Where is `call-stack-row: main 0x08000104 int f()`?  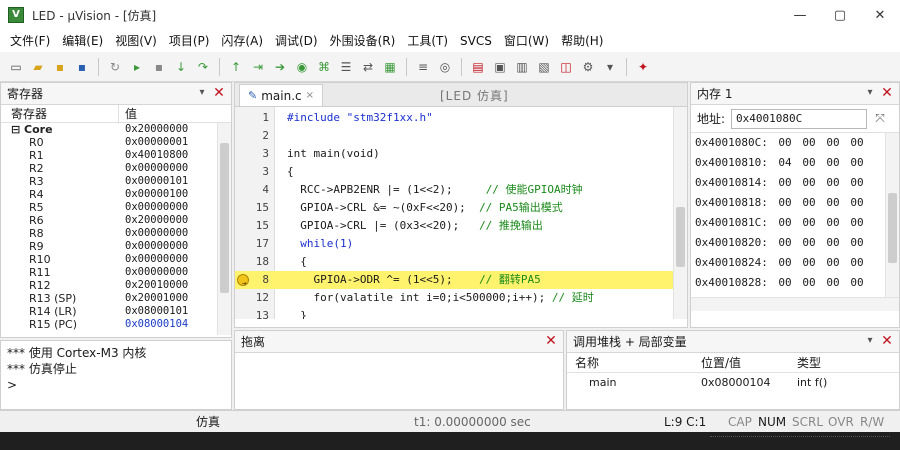 call-stack-row: main 0x08000104 int f() is located at coordinates (733, 383).